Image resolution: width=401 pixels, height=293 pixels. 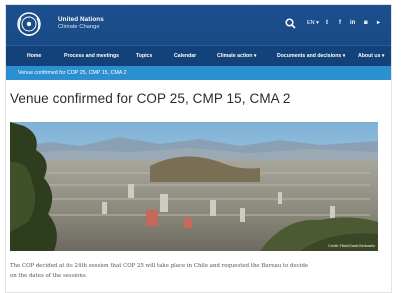 What do you see at coordinates (340, 23) in the screenshot?
I see `facebook-icon: f` at bounding box center [340, 23].